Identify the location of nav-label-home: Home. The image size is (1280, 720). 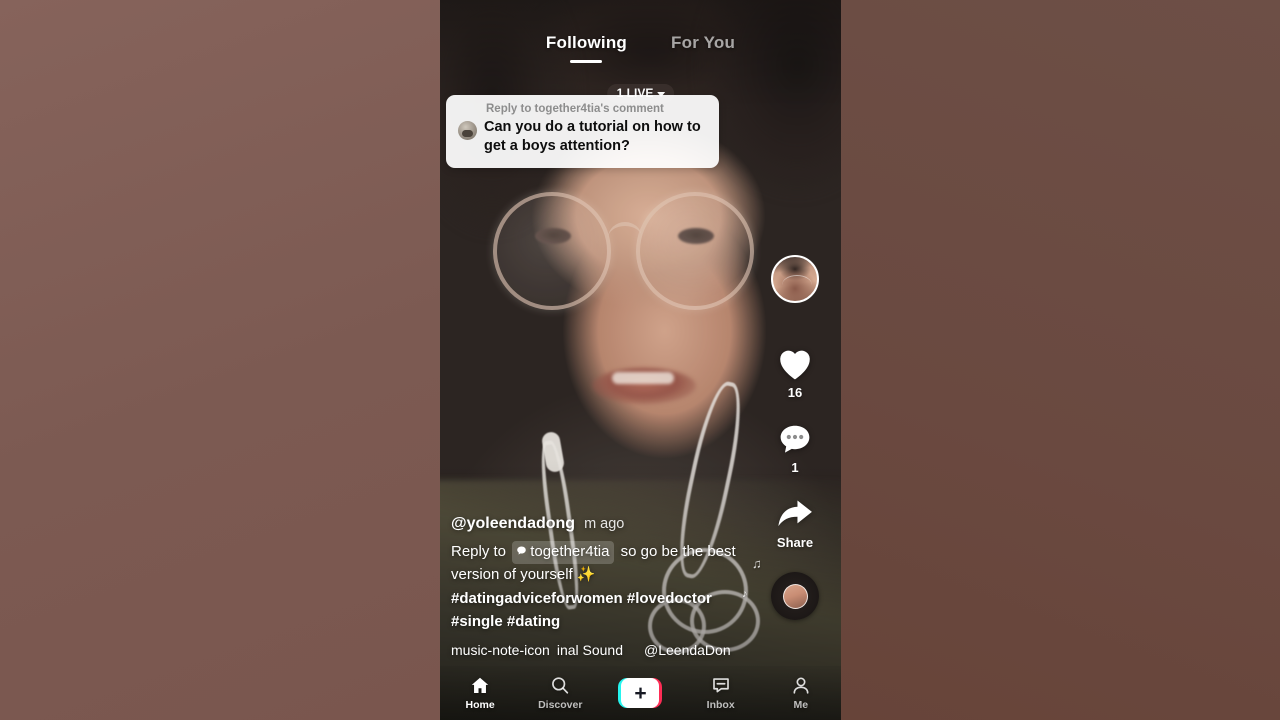
(480, 705).